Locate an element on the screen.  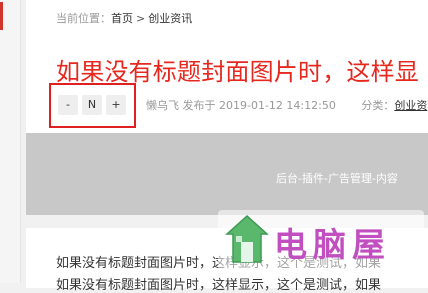
breadcrumb-home-link: 首页 is located at coordinates (122, 18).